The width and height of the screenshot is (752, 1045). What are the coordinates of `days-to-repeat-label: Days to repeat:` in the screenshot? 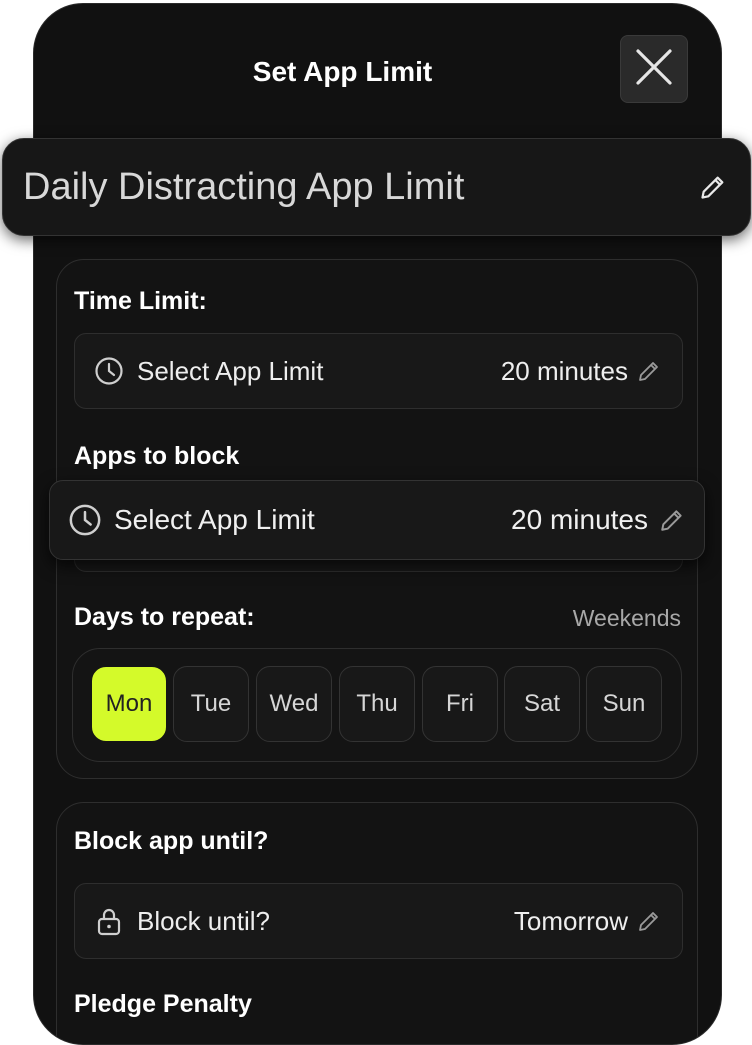 It's located at (164, 617).